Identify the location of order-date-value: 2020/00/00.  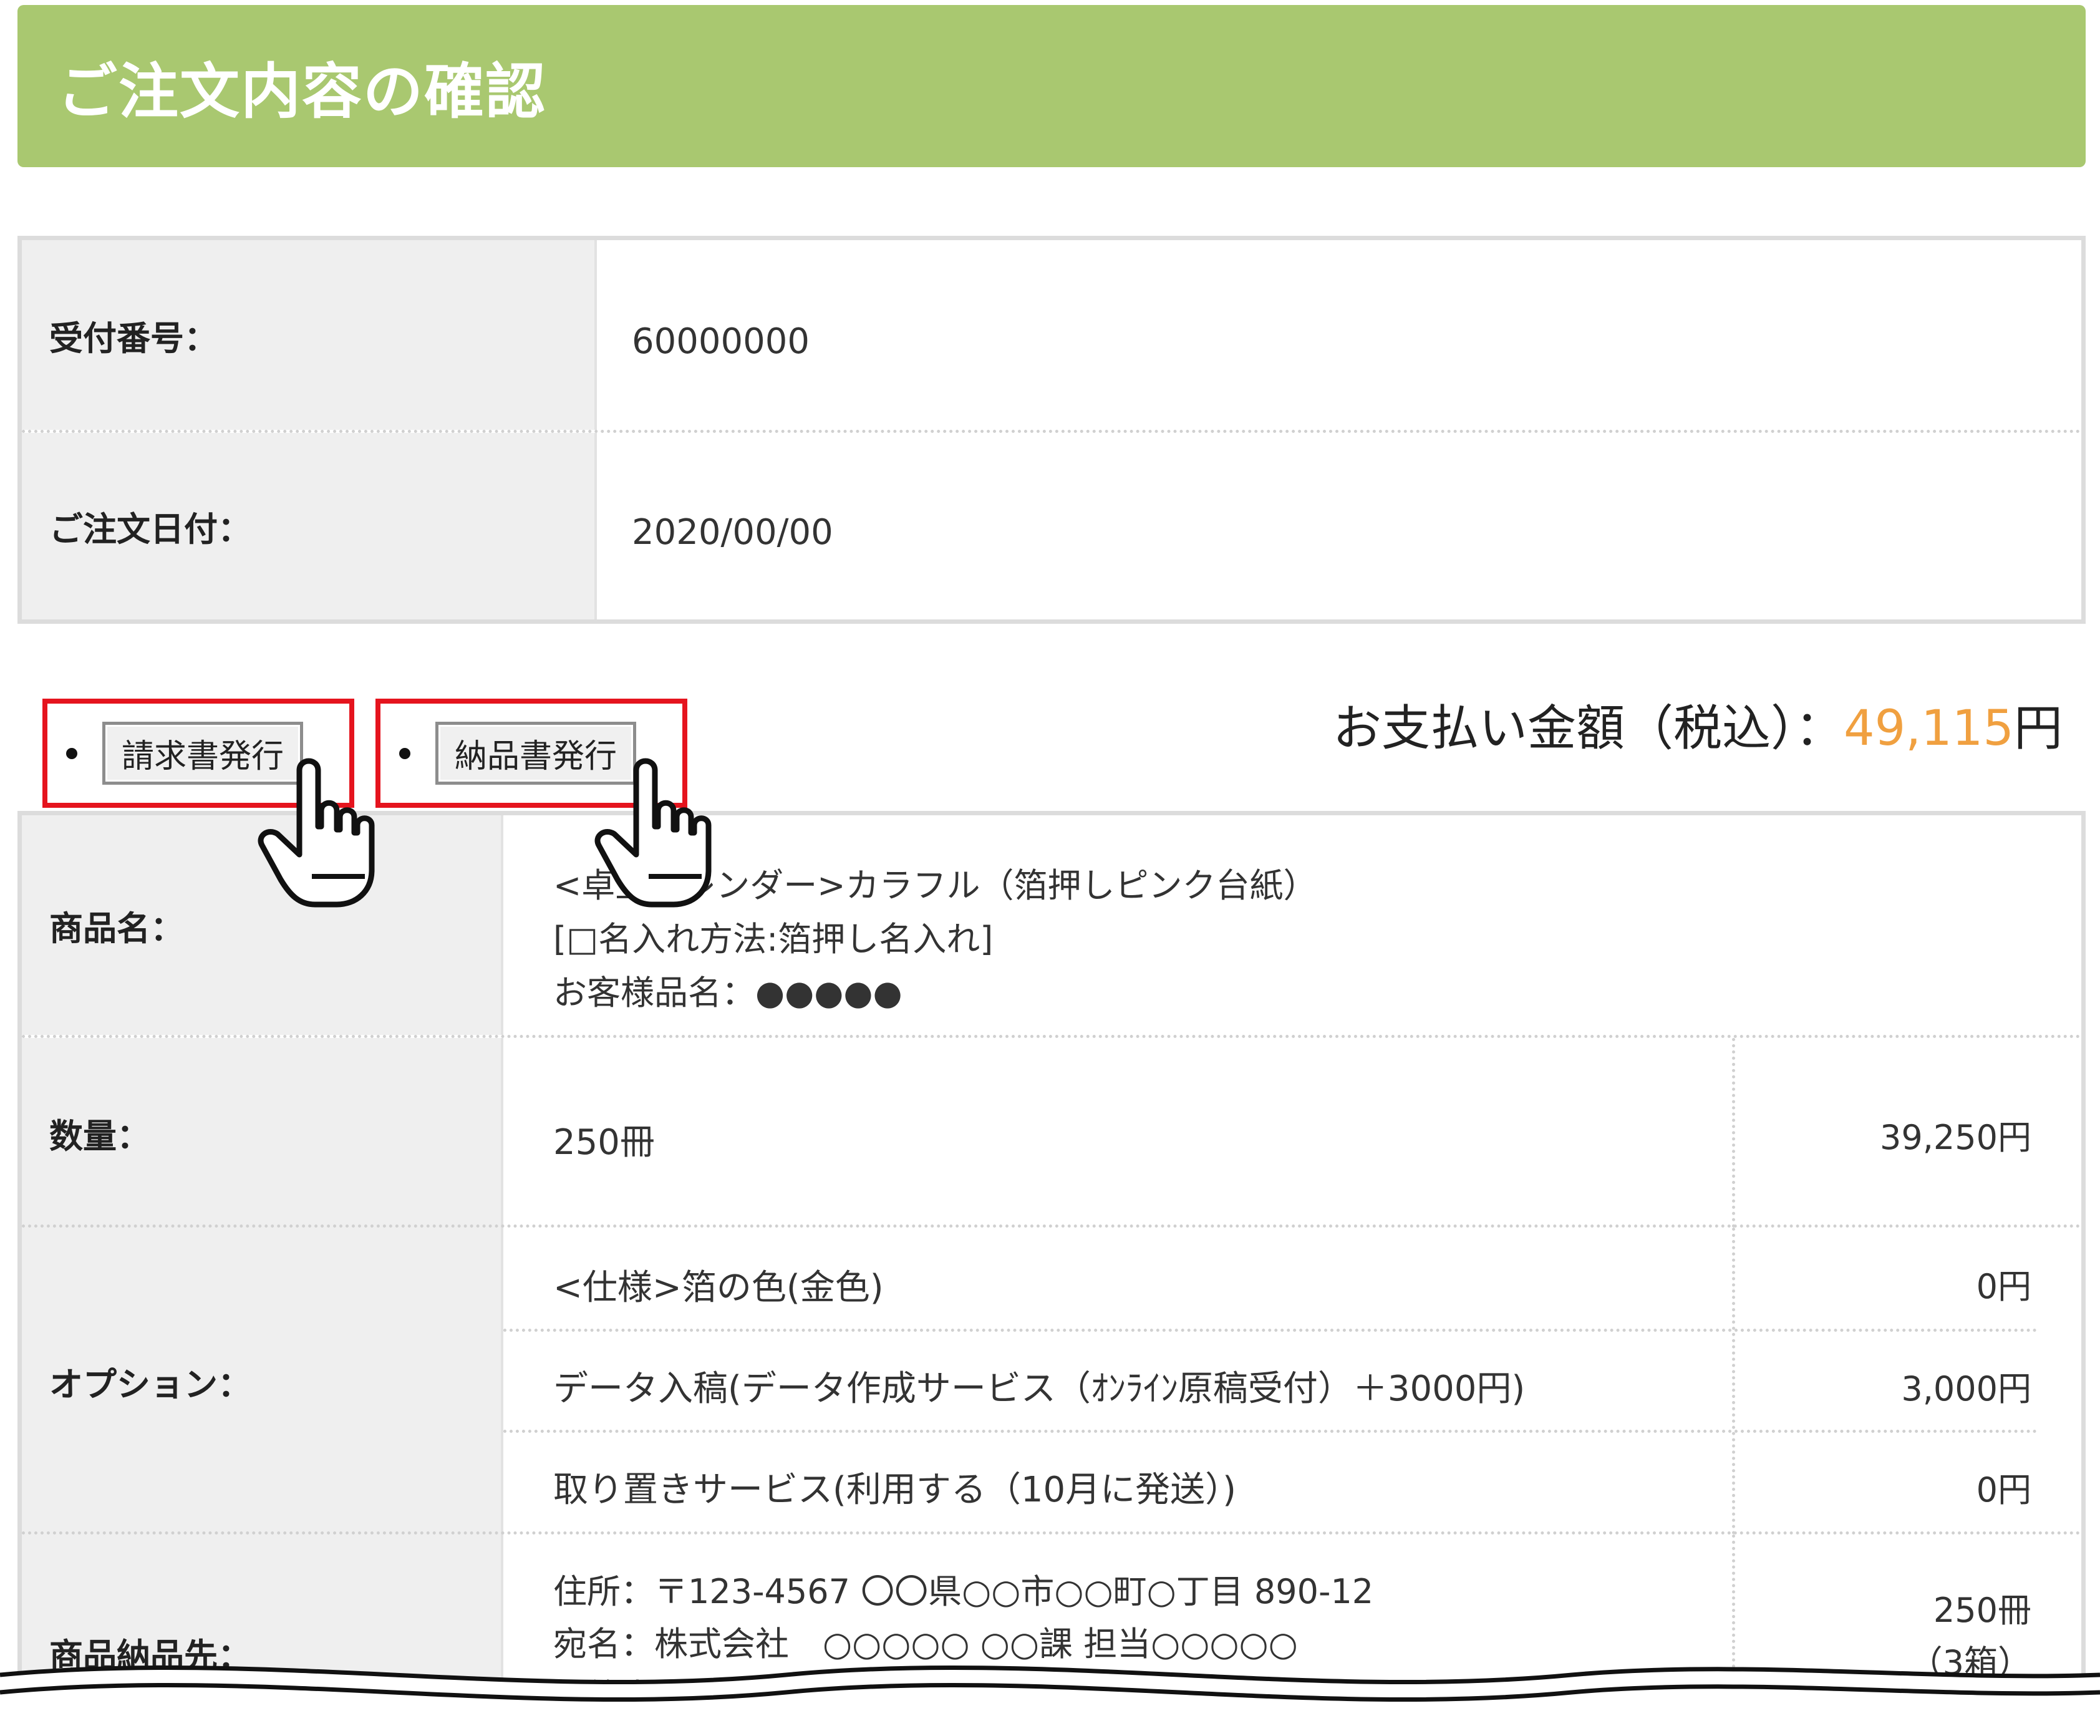
(732, 532).